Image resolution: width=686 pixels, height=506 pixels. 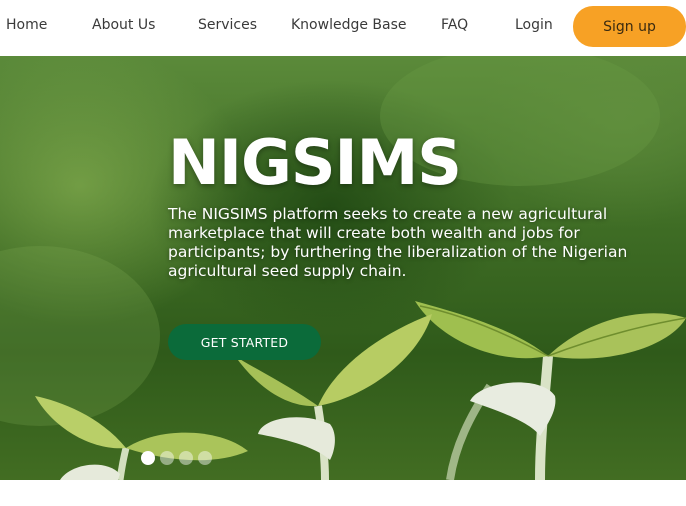 What do you see at coordinates (26, 25) in the screenshot?
I see `nav-home: Home` at bounding box center [26, 25].